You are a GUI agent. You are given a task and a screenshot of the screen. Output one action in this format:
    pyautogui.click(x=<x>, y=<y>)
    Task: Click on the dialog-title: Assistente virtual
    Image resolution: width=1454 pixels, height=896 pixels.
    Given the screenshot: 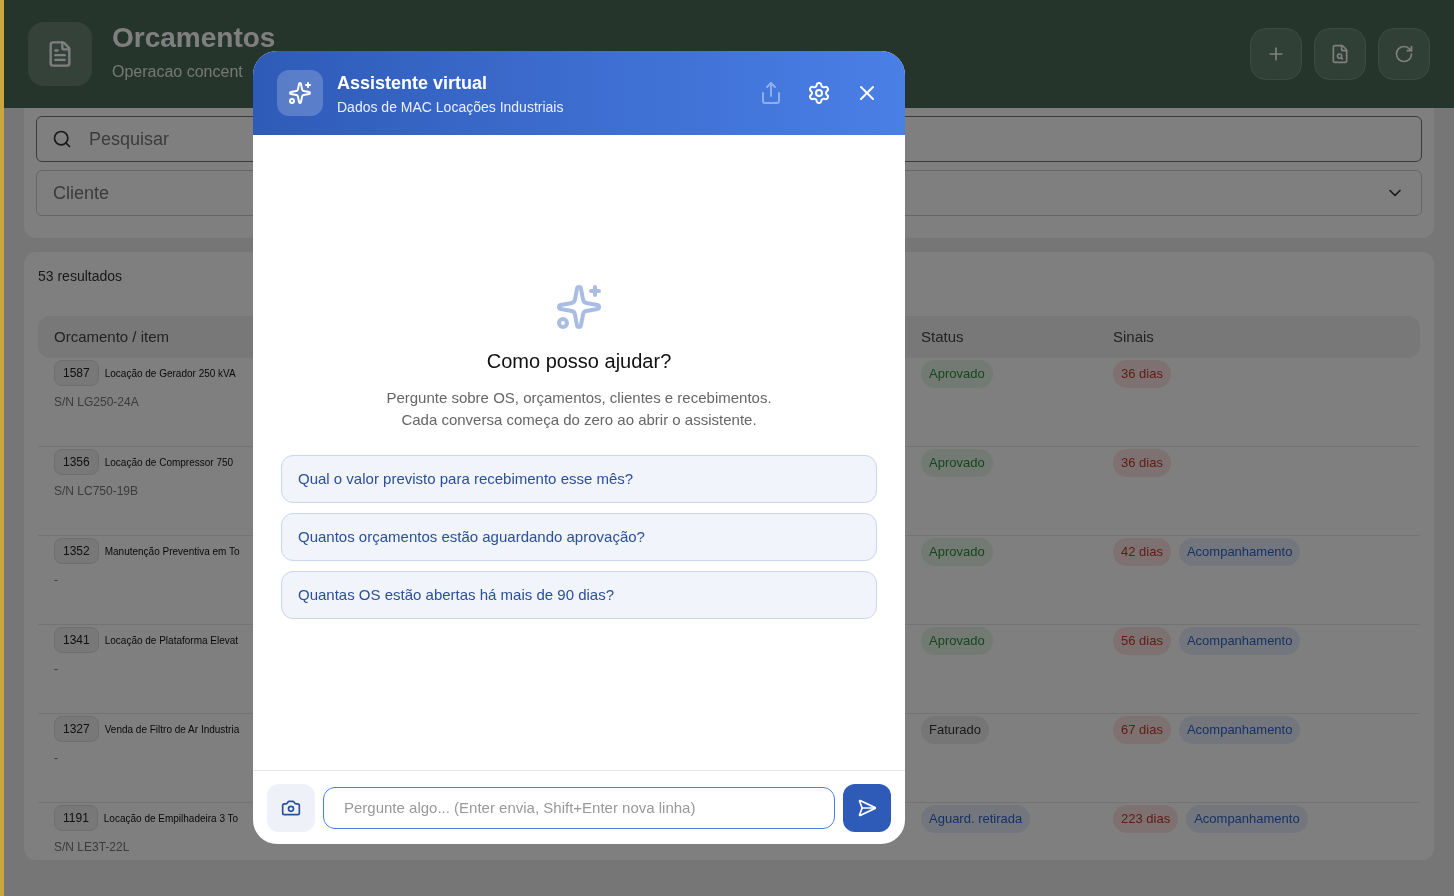 What is the action you would take?
    pyautogui.click(x=413, y=83)
    